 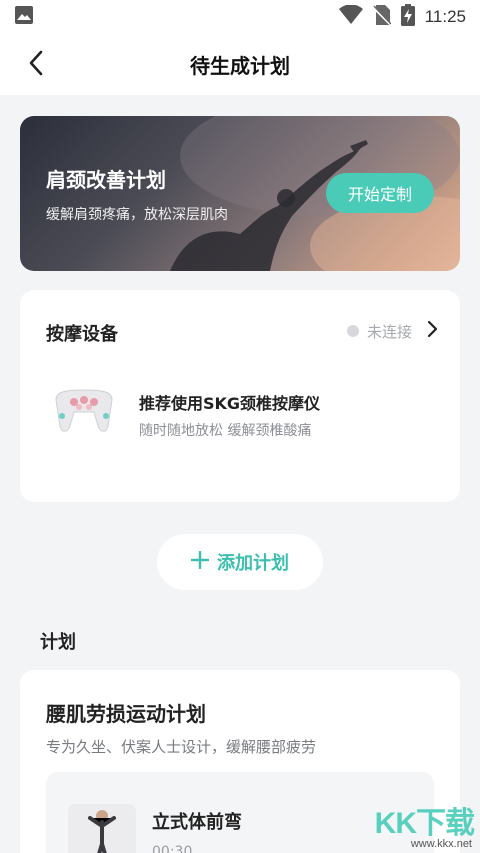 I want to click on watermark-url: www.kkx.net, so click(x=441, y=844).